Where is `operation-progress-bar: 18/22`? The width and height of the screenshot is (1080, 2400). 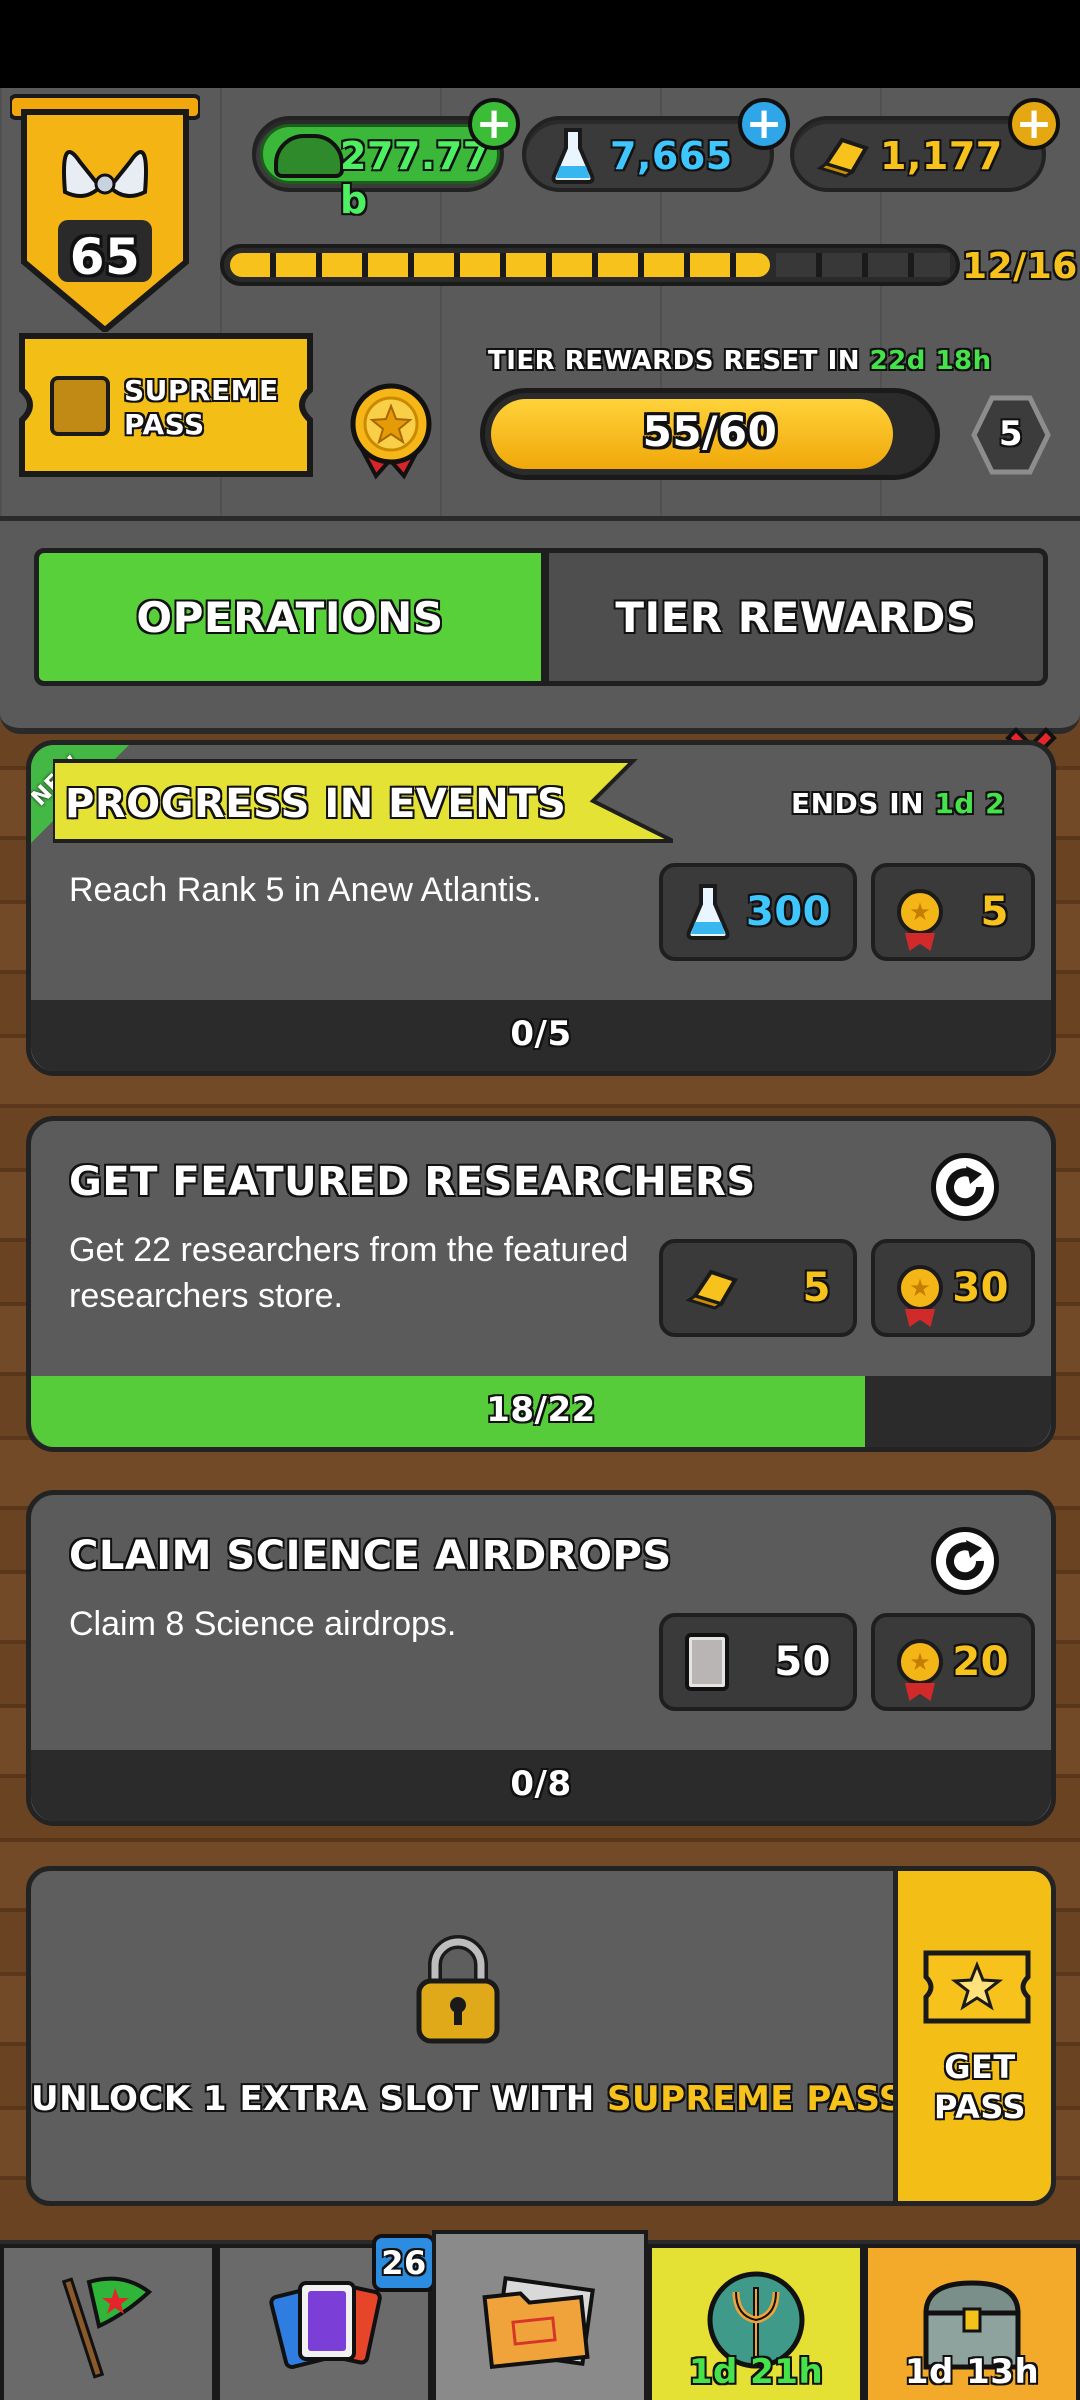 operation-progress-bar: 18/22 is located at coordinates (541, 1411).